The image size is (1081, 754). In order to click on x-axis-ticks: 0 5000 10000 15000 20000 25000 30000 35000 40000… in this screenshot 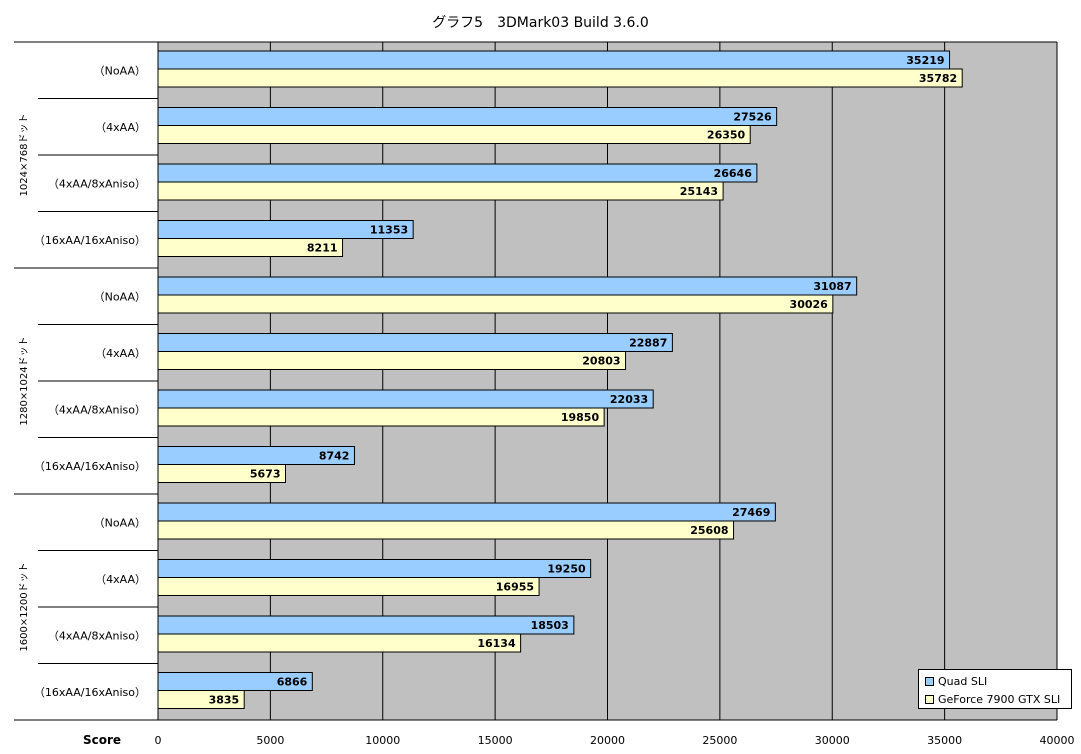, I will do `click(579, 740)`.